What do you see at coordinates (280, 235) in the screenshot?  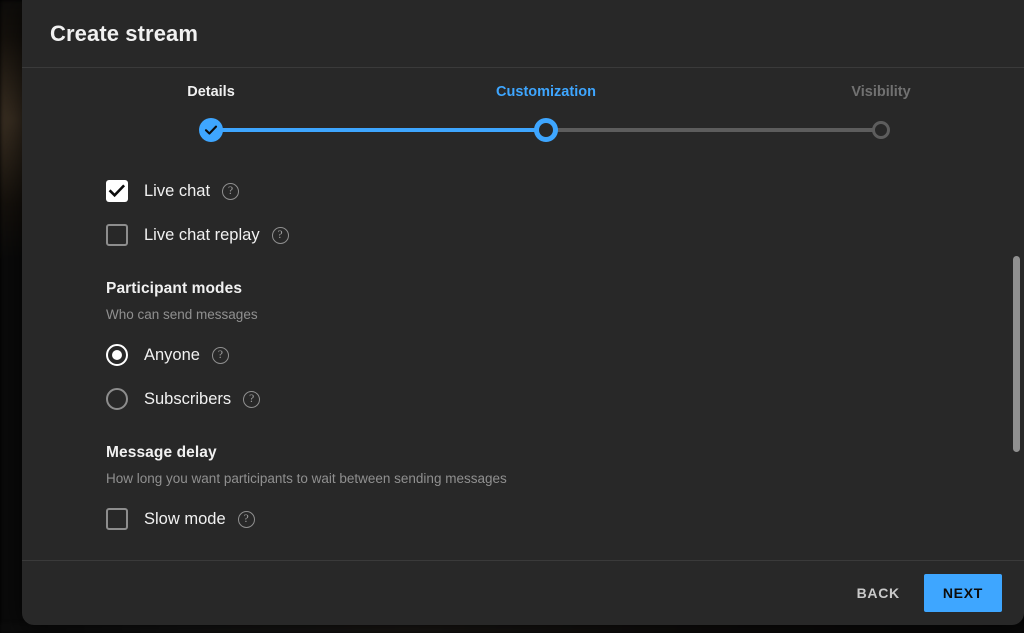 I see `help-icon-live-chat-replay: ?` at bounding box center [280, 235].